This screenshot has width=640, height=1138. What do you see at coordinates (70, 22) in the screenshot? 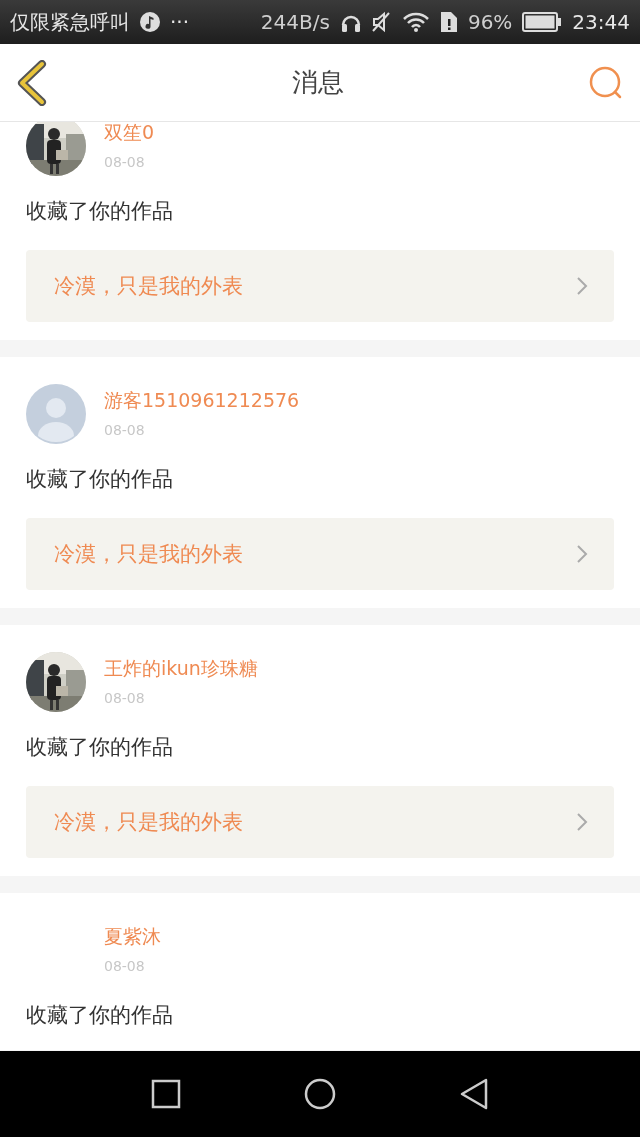
I see `carrier-text: 仅限紧急呼叫` at bounding box center [70, 22].